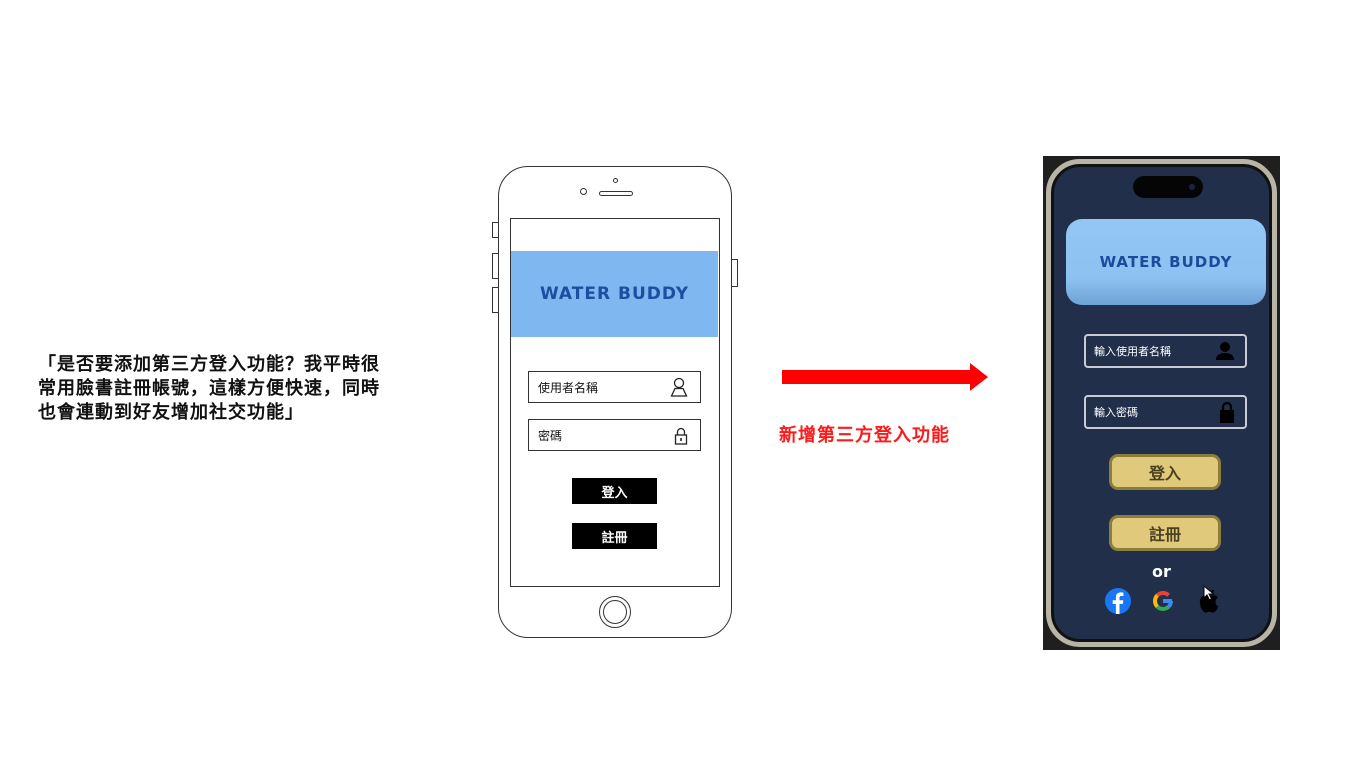  What do you see at coordinates (864, 435) in the screenshot?
I see `arrow-label: 新增第三方登入功能` at bounding box center [864, 435].